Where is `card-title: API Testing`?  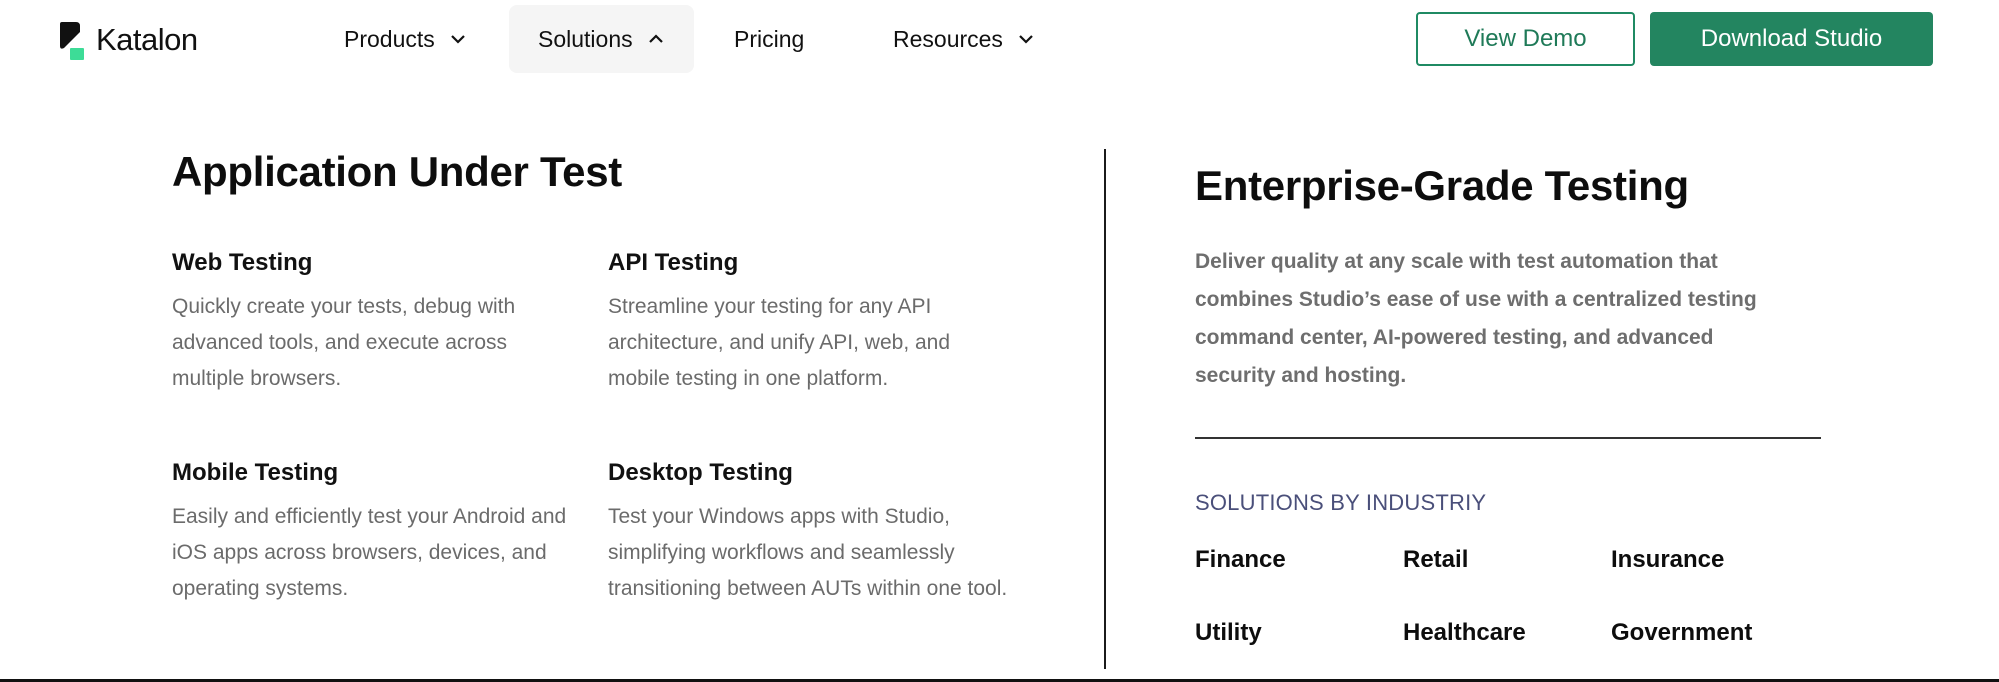 card-title: API Testing is located at coordinates (818, 263).